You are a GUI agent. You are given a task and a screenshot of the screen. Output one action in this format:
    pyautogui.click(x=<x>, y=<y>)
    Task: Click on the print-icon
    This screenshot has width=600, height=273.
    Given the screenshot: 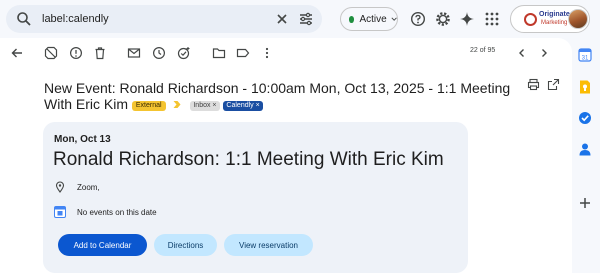 What is the action you would take?
    pyautogui.click(x=533, y=84)
    